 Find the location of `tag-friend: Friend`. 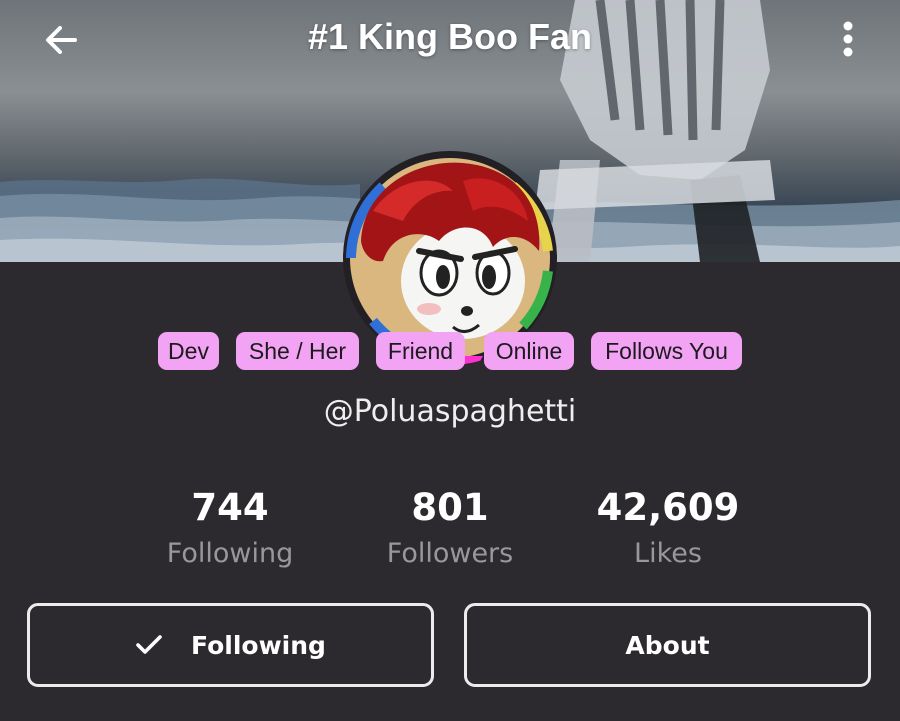

tag-friend: Friend is located at coordinates (420, 351).